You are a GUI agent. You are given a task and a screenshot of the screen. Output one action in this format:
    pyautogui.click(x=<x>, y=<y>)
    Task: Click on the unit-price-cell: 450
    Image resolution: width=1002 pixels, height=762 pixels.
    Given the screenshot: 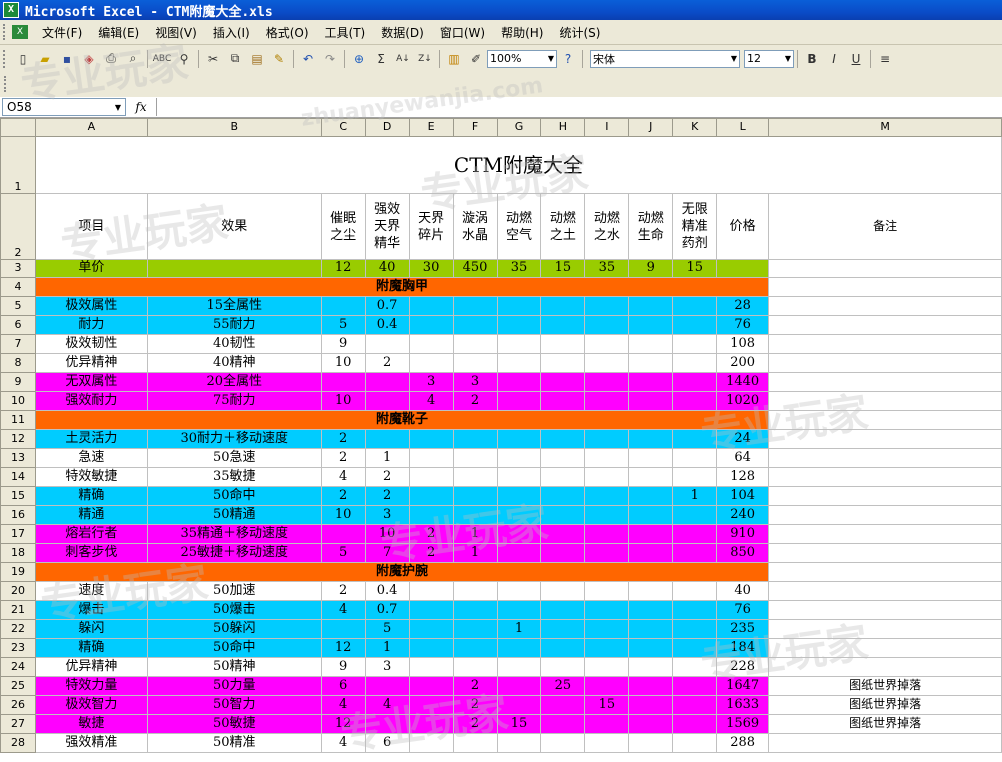 What is the action you would take?
    pyautogui.click(x=475, y=268)
    